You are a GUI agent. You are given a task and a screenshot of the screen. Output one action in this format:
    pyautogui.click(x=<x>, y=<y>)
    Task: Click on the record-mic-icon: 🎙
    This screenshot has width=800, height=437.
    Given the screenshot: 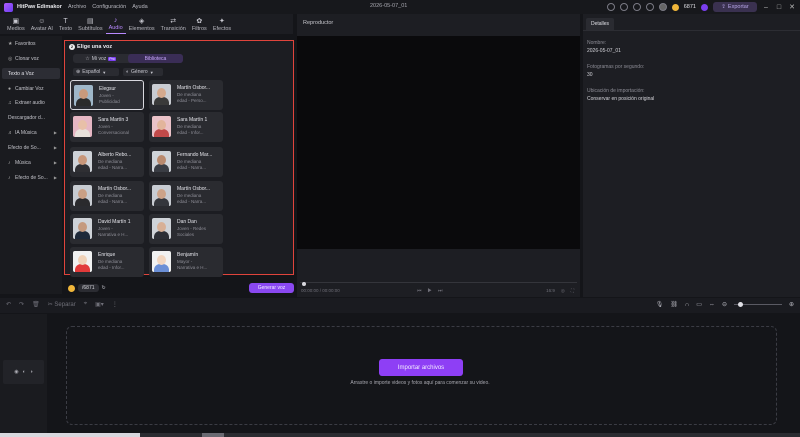 What is the action you would take?
    pyautogui.click(x=660, y=304)
    